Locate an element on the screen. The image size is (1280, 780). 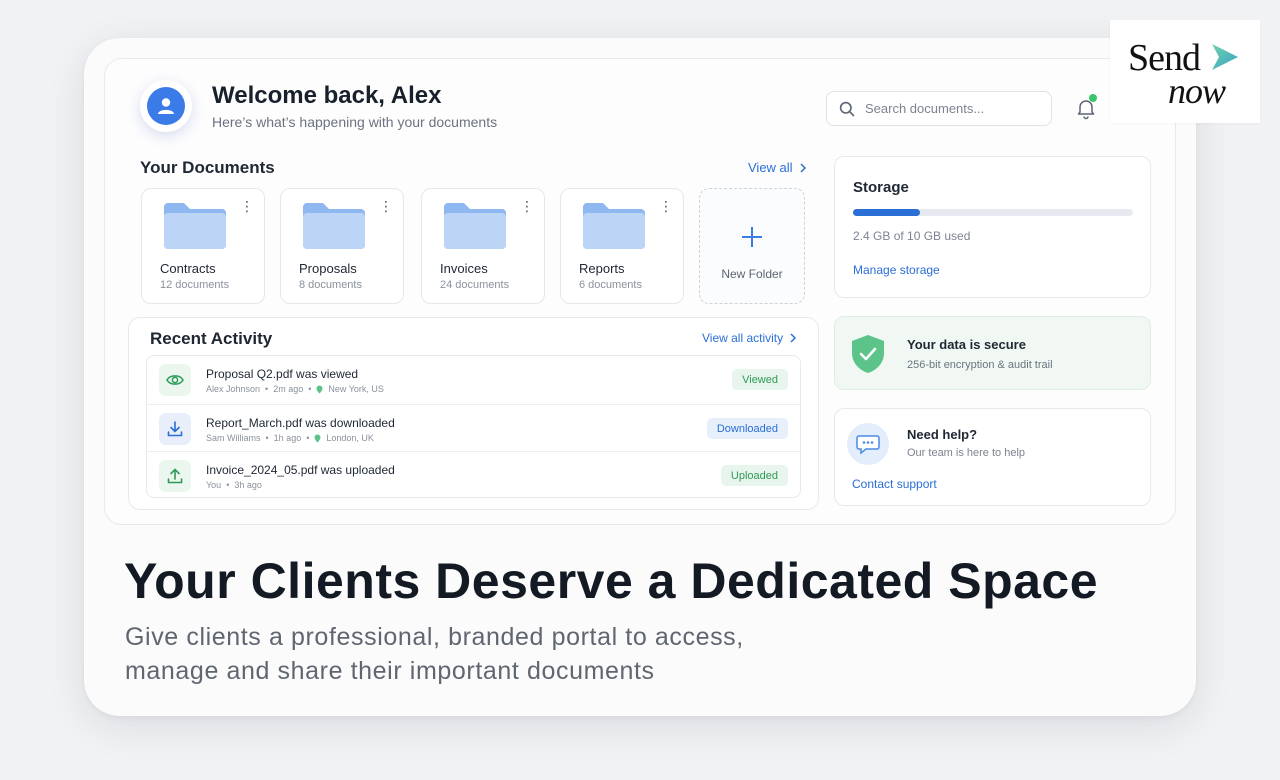
activity-user: Alex Johnson is located at coordinates (233, 389).